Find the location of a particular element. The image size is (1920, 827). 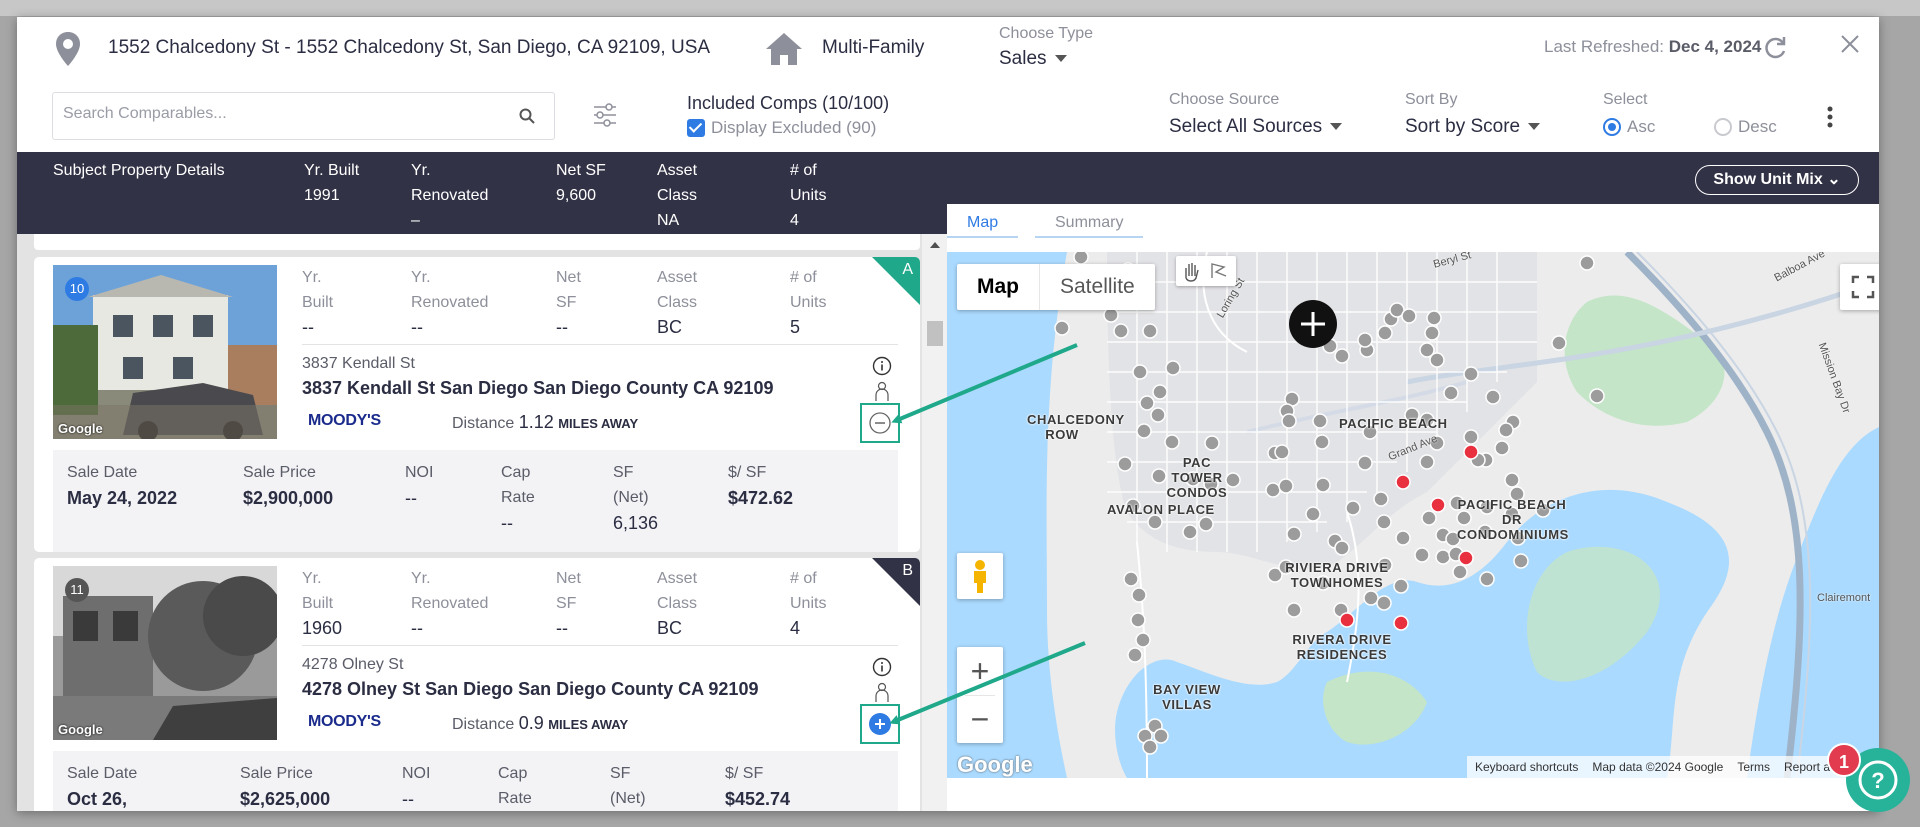

map-type-control: Map Satellite is located at coordinates (1056, 287).